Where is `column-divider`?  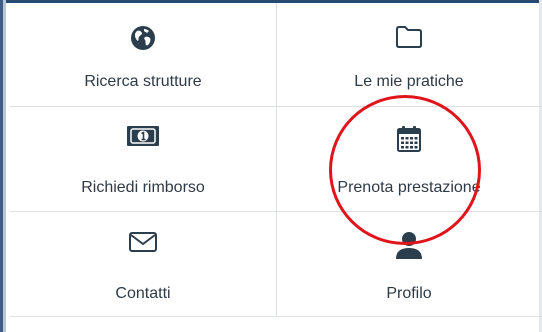 column-divider is located at coordinates (276, 159).